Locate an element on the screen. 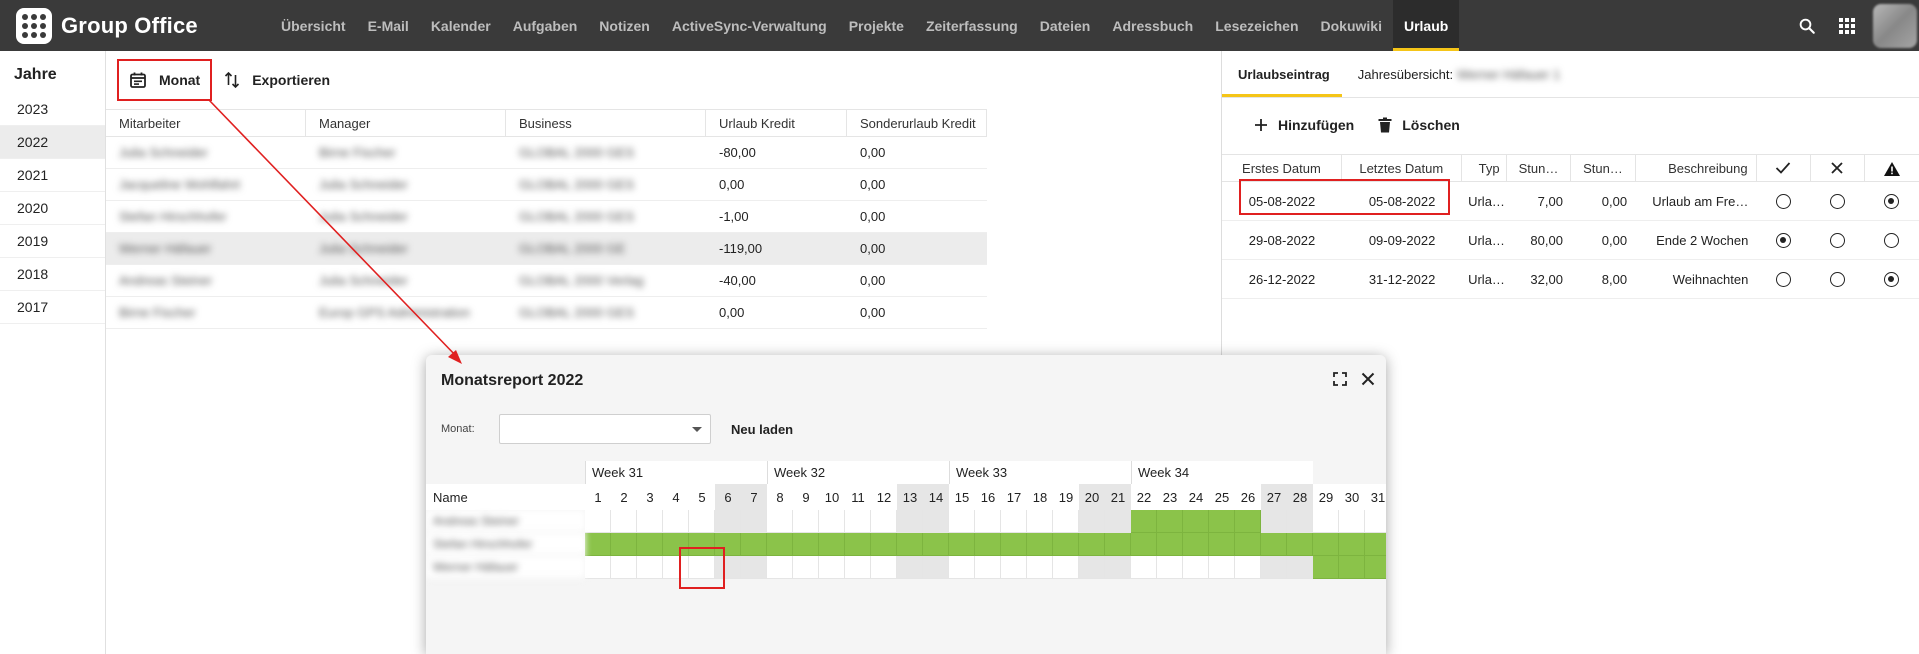 The height and width of the screenshot is (654, 1919). nav-item-kalender: Kalender is located at coordinates (461, 25).